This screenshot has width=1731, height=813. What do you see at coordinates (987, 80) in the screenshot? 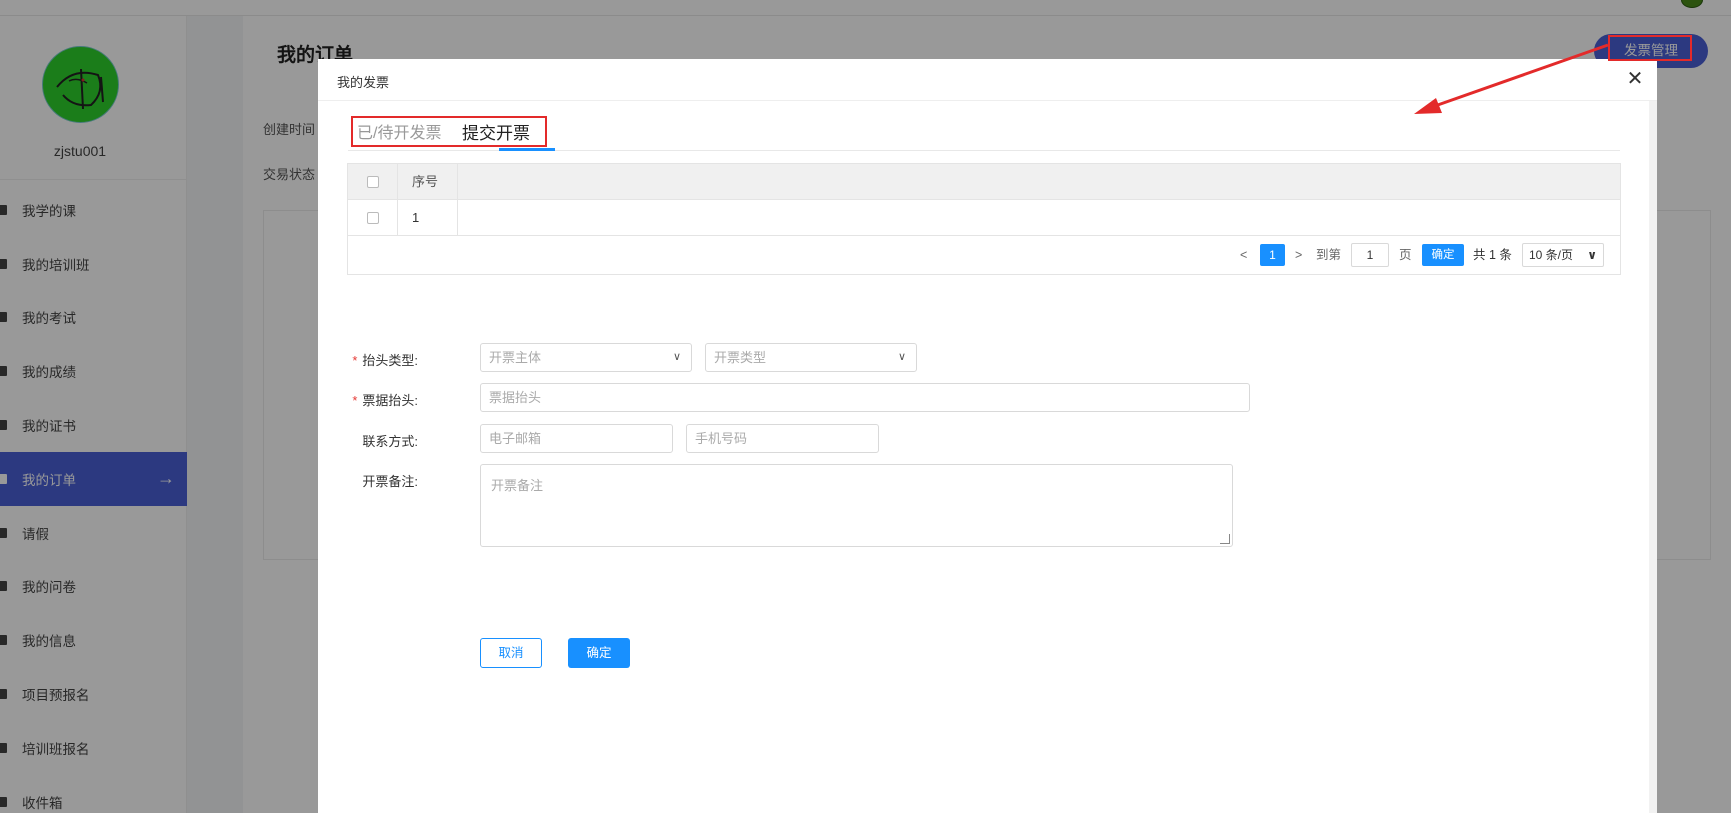
I see `modal-header: 我的发票 ✕` at bounding box center [987, 80].